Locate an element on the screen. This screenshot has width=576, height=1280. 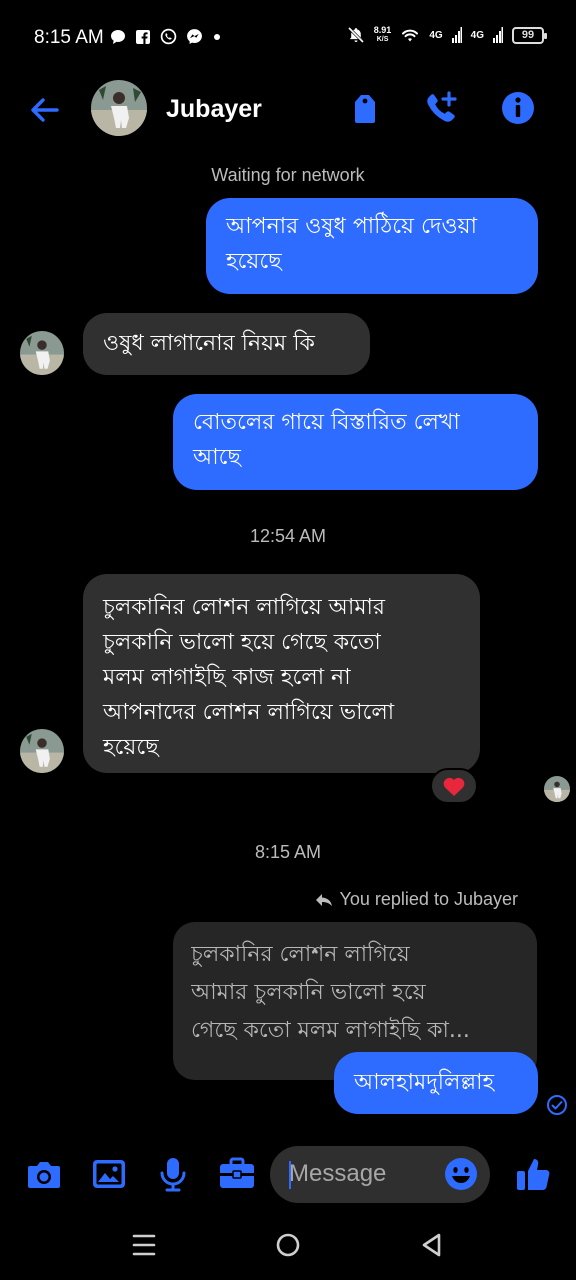
add-call-icon is located at coordinates (441, 108).